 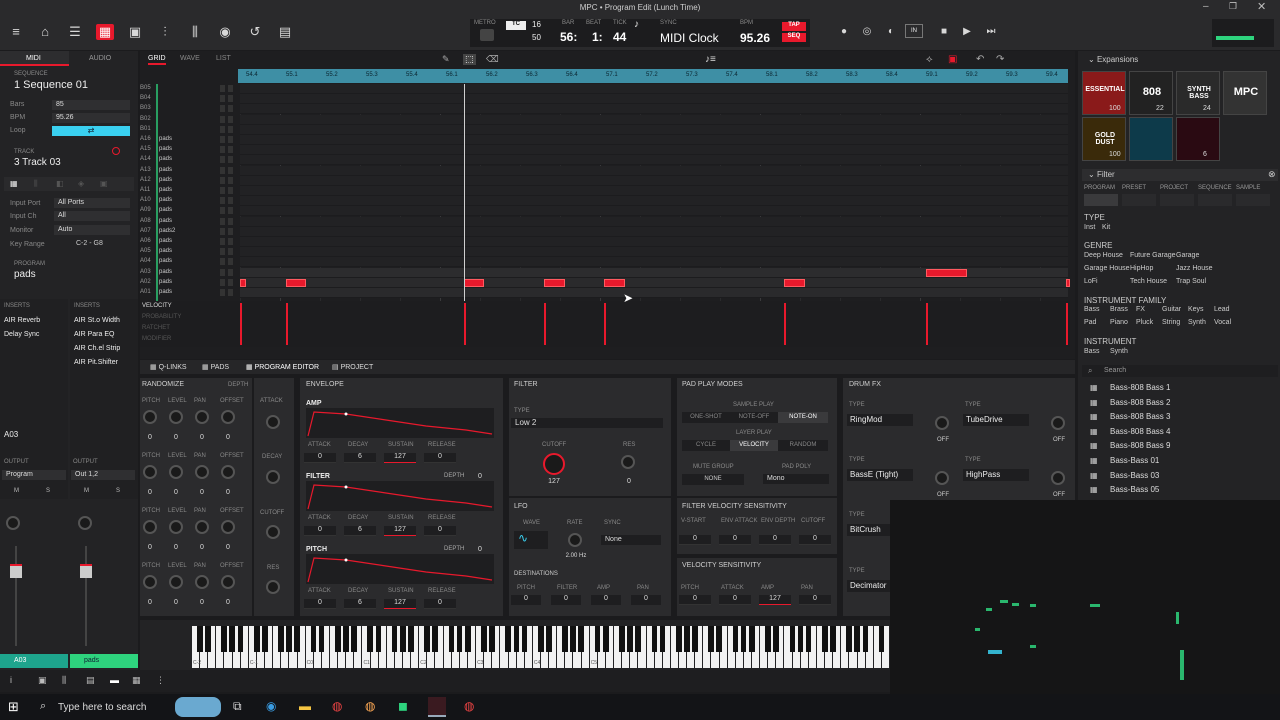 I want to click on insert-slot-1: AIR Reverb, so click(x=22, y=320).